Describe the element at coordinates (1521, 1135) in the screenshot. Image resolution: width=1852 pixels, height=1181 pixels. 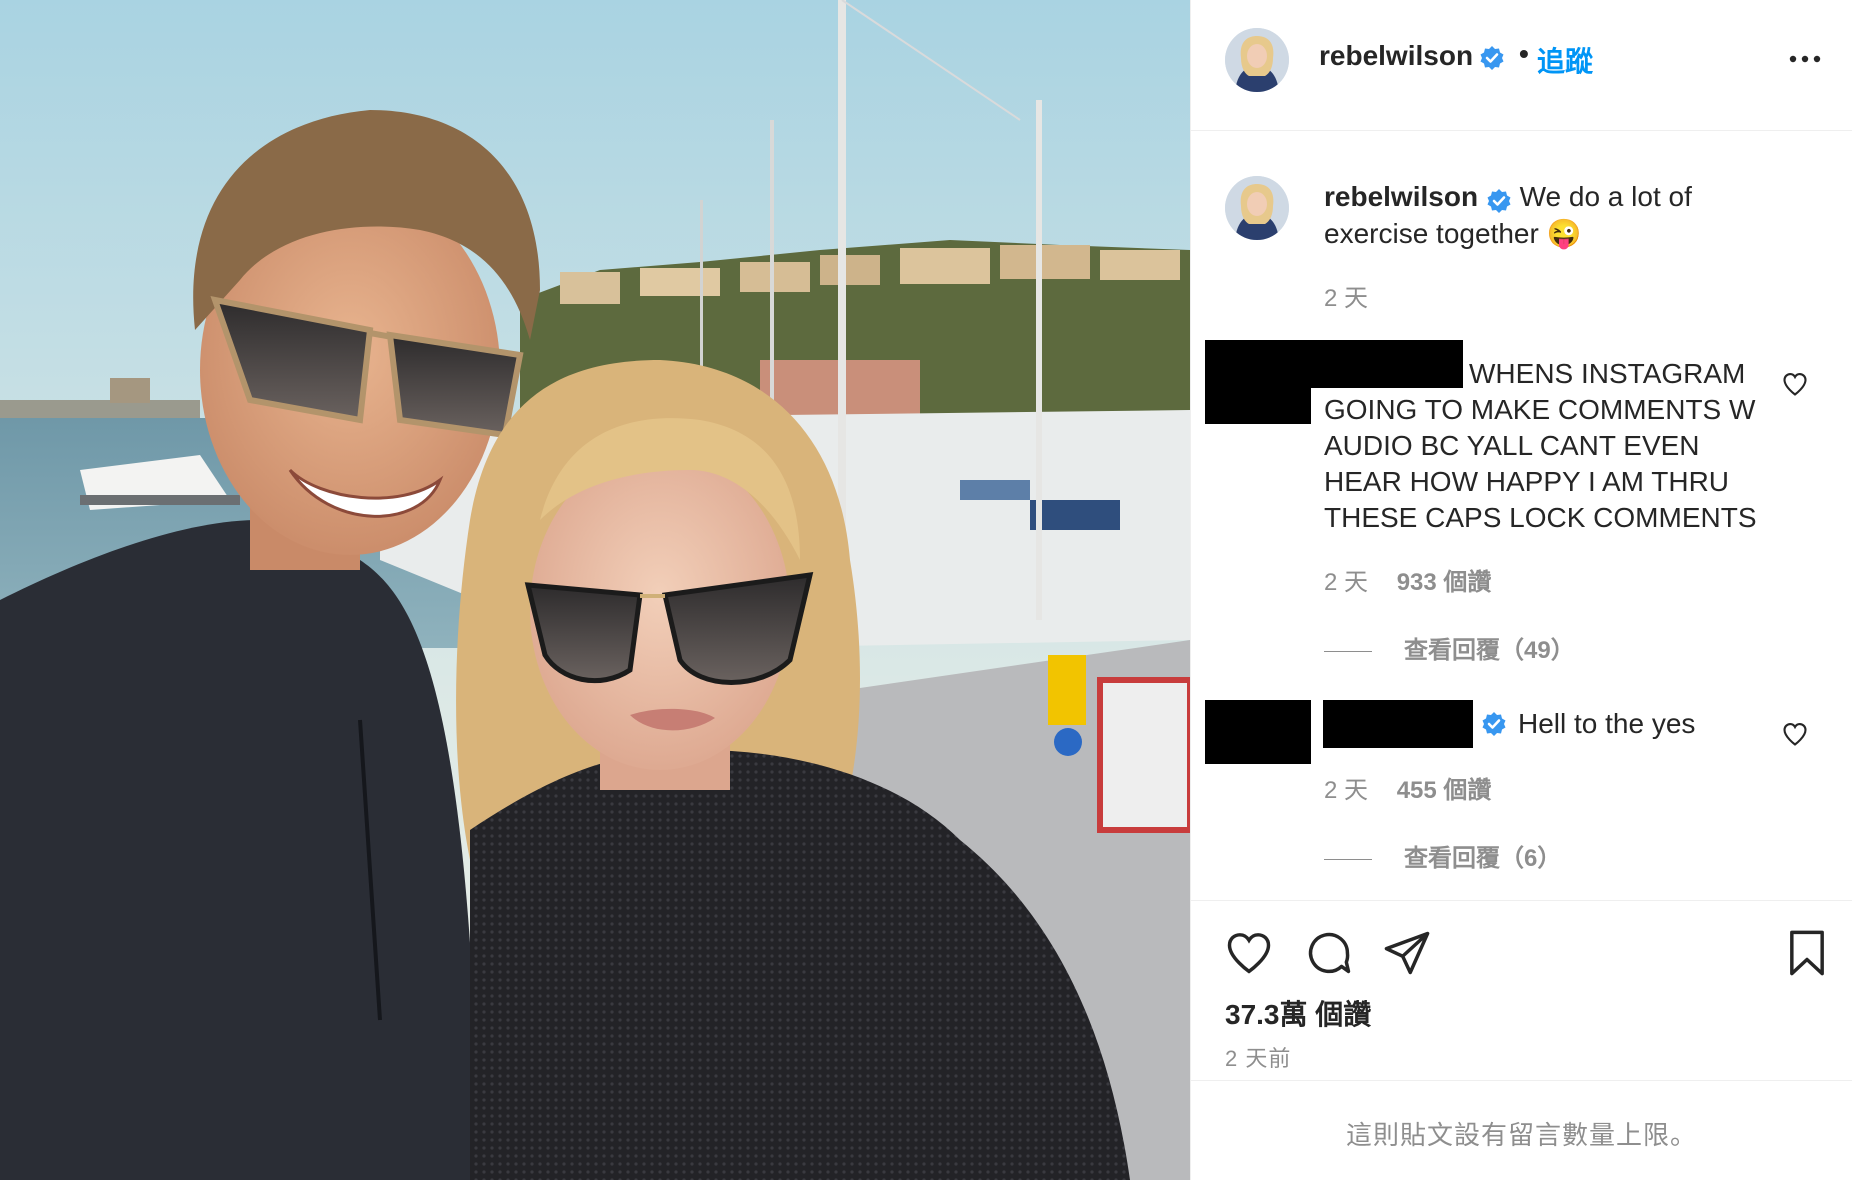
I see `comments-limited-text: 這則貼文設有留言數量上限。` at that location.